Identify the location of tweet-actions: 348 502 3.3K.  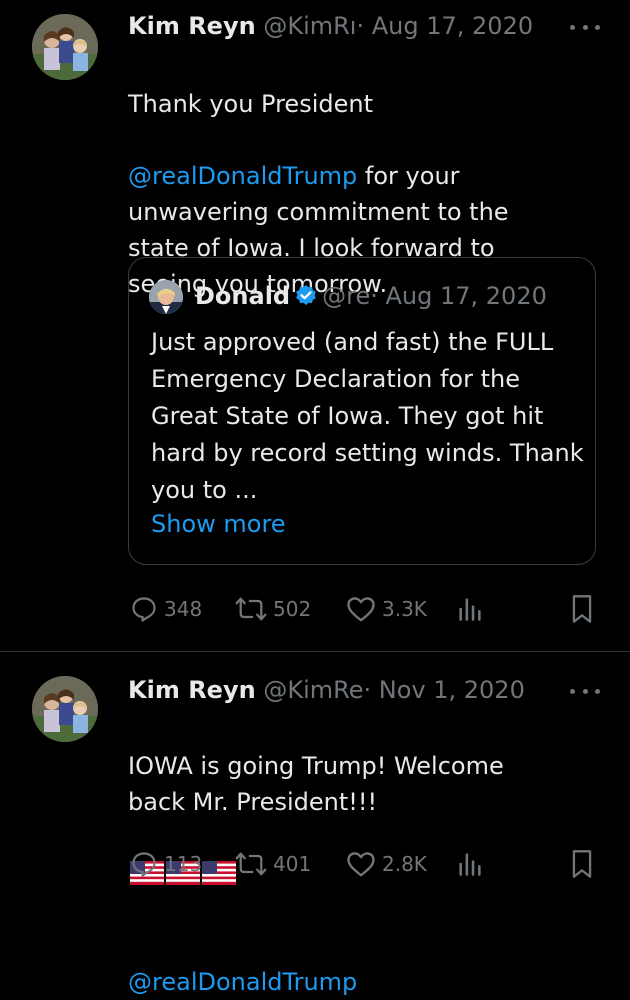
(363, 609).